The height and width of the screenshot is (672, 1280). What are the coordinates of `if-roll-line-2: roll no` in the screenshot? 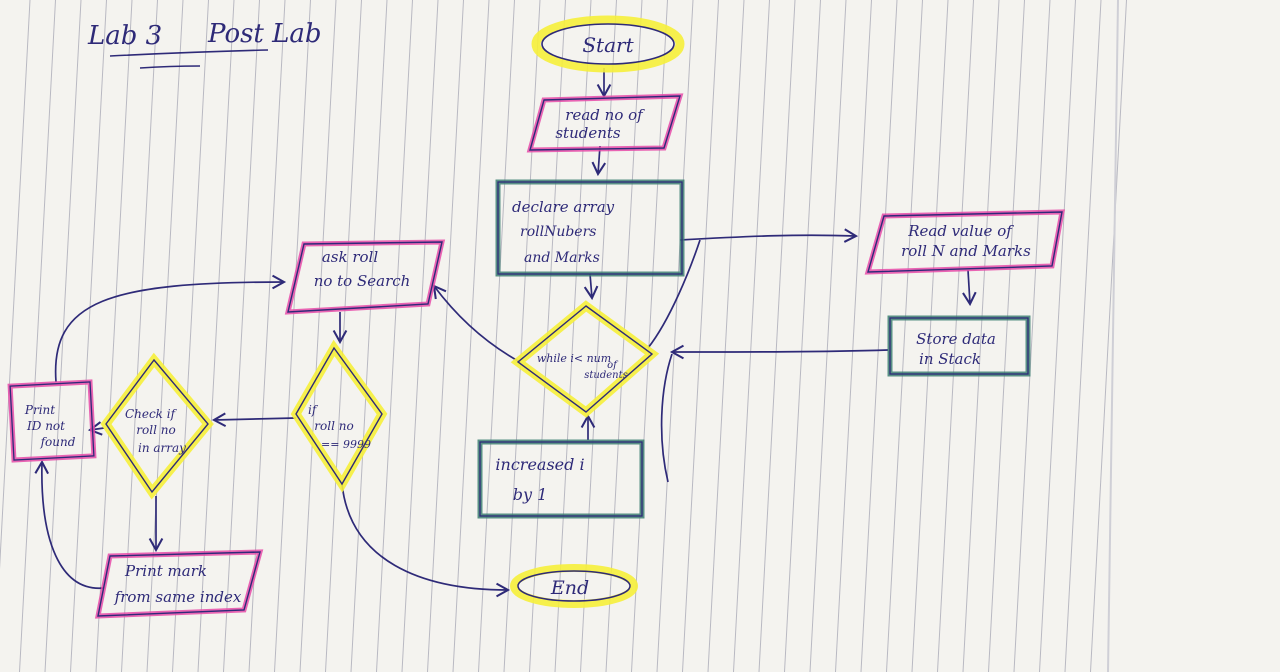 It's located at (333, 426).